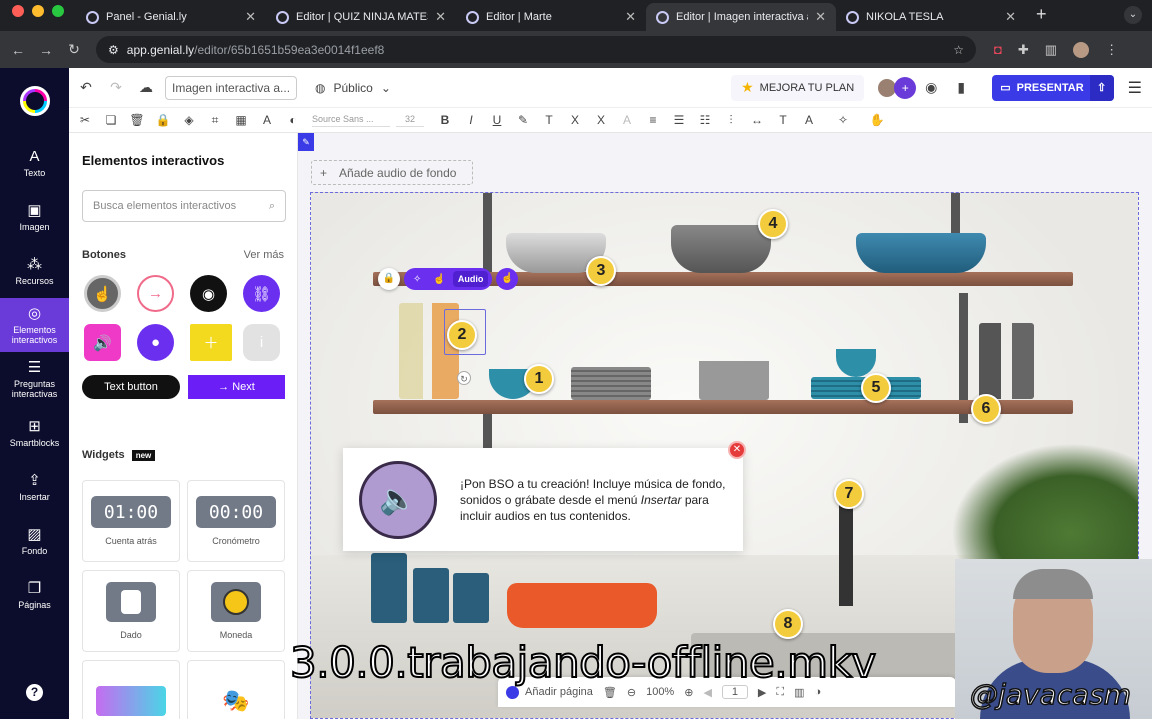 The height and width of the screenshot is (719, 1152). What do you see at coordinates (1023, 50) in the screenshot?
I see `extensions-icon: ✚` at bounding box center [1023, 50].